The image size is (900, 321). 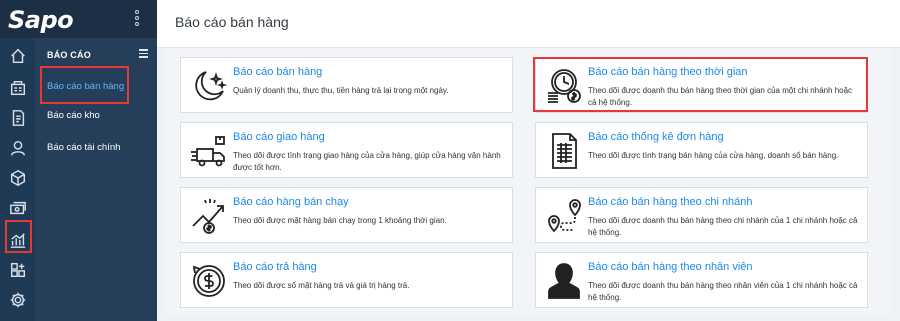 What do you see at coordinates (670, 202) in the screenshot?
I see `card-title: Báo cáo bán hàng theo chi nhánh` at bounding box center [670, 202].